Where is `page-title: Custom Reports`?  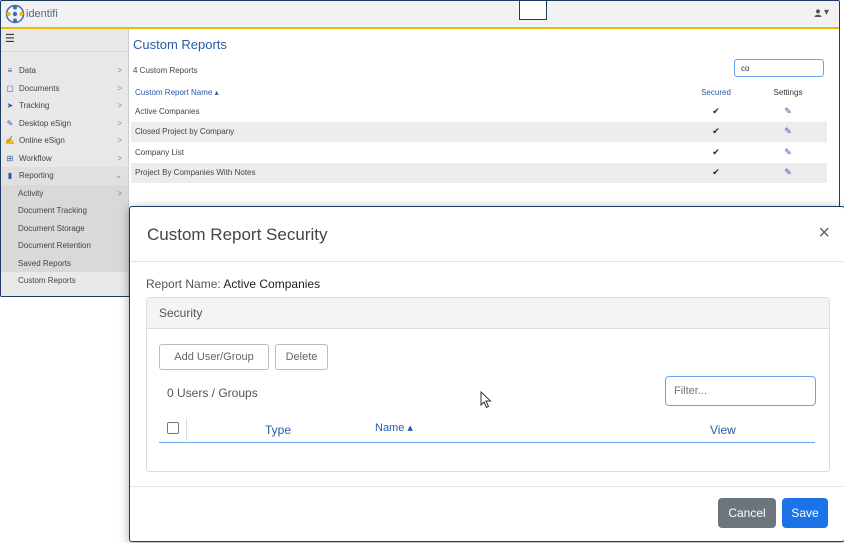 page-title: Custom Reports is located at coordinates (180, 44).